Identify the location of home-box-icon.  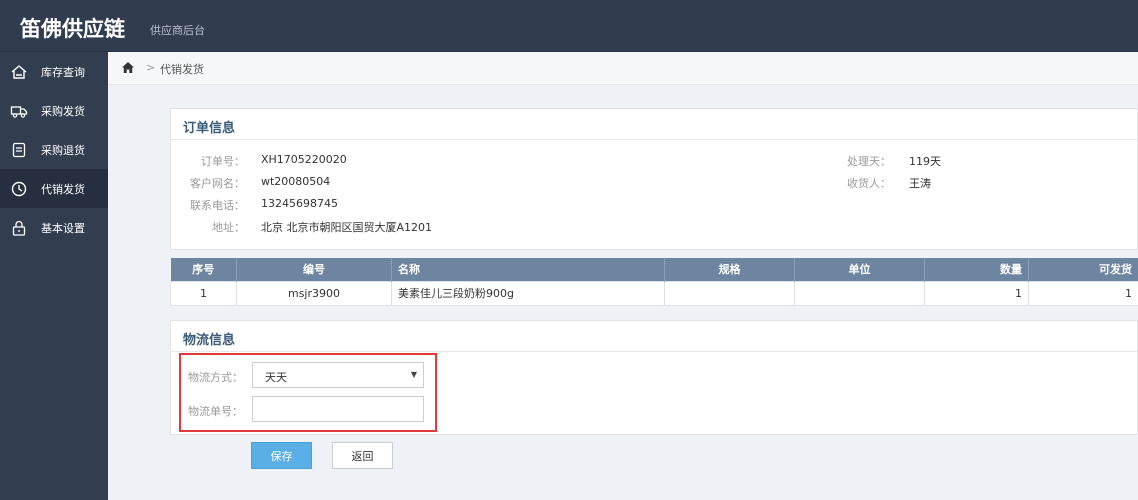
(19, 72).